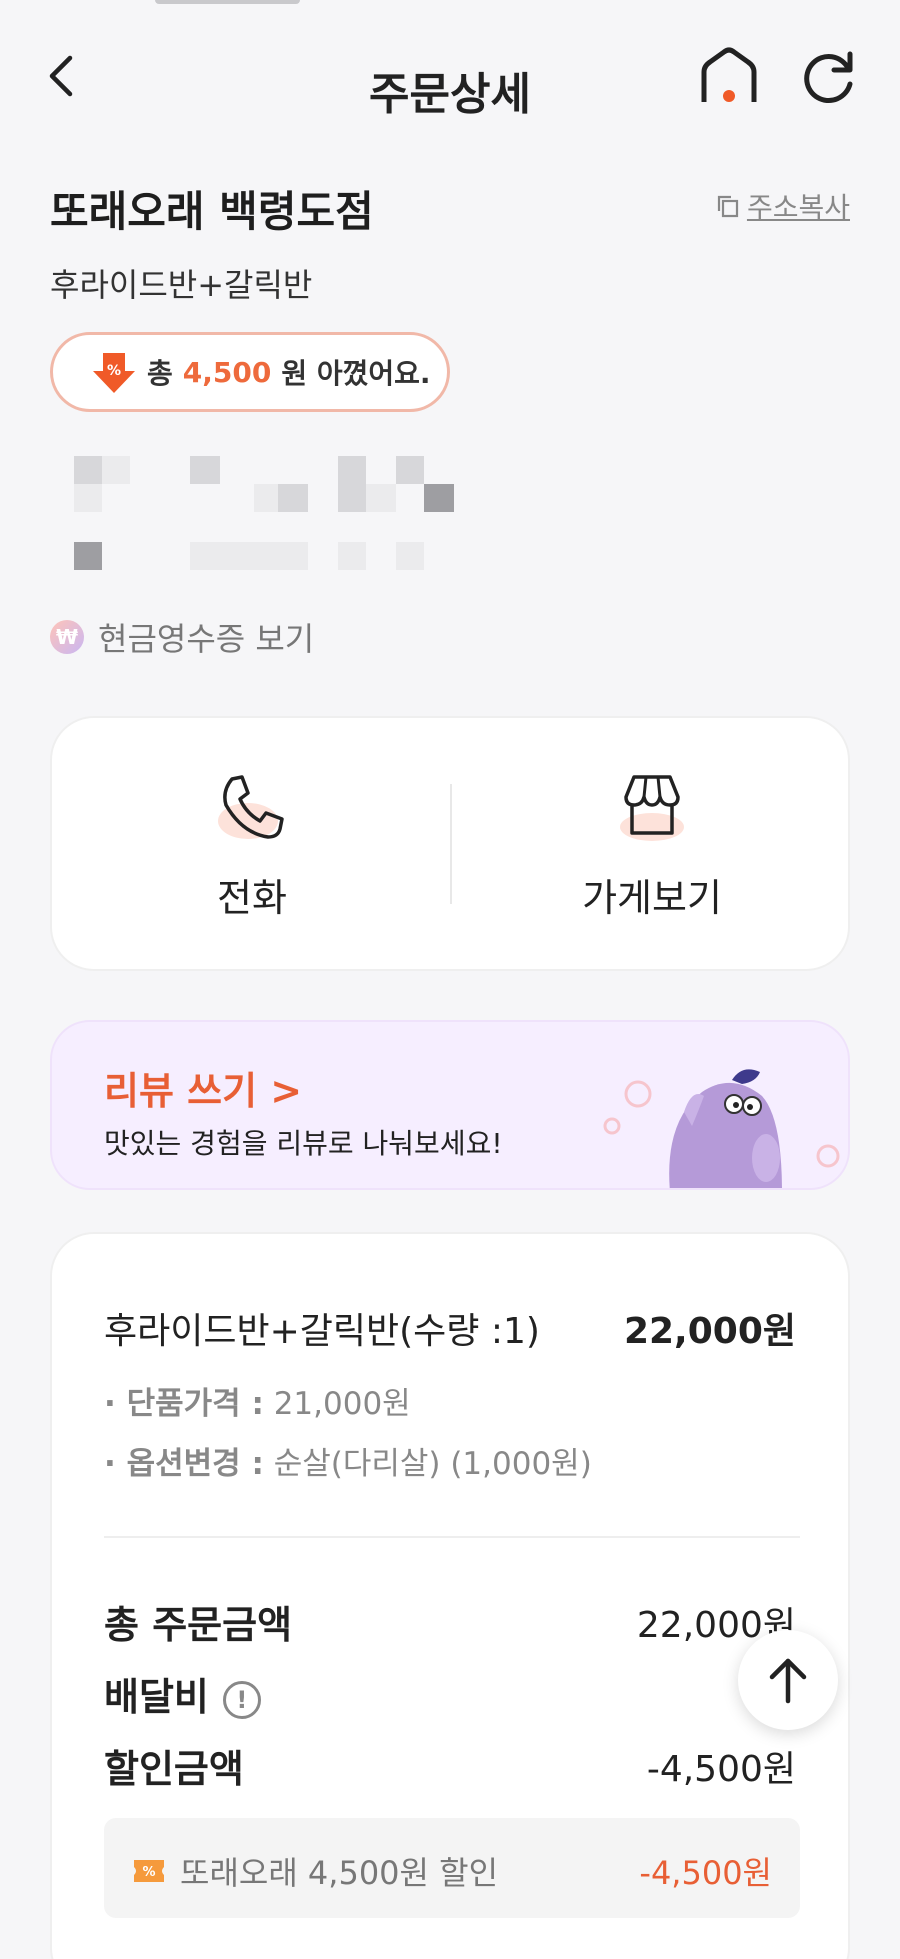  I want to click on refresh-icon, so click(828, 77).